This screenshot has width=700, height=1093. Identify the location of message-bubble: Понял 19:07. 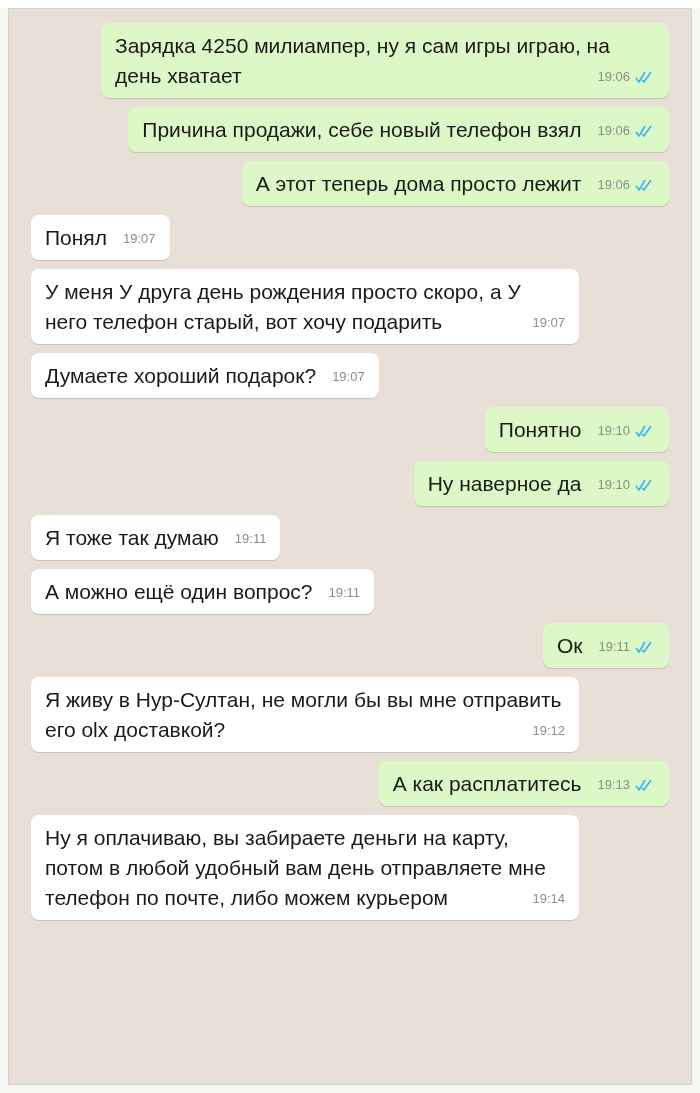
(100, 237).